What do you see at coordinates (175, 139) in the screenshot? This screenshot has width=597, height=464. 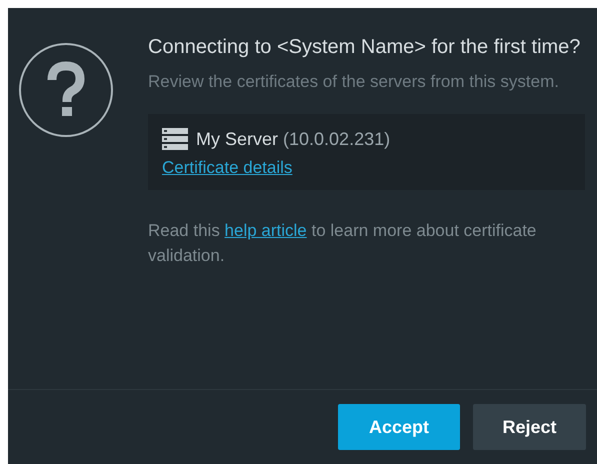 I see `server-icon` at bounding box center [175, 139].